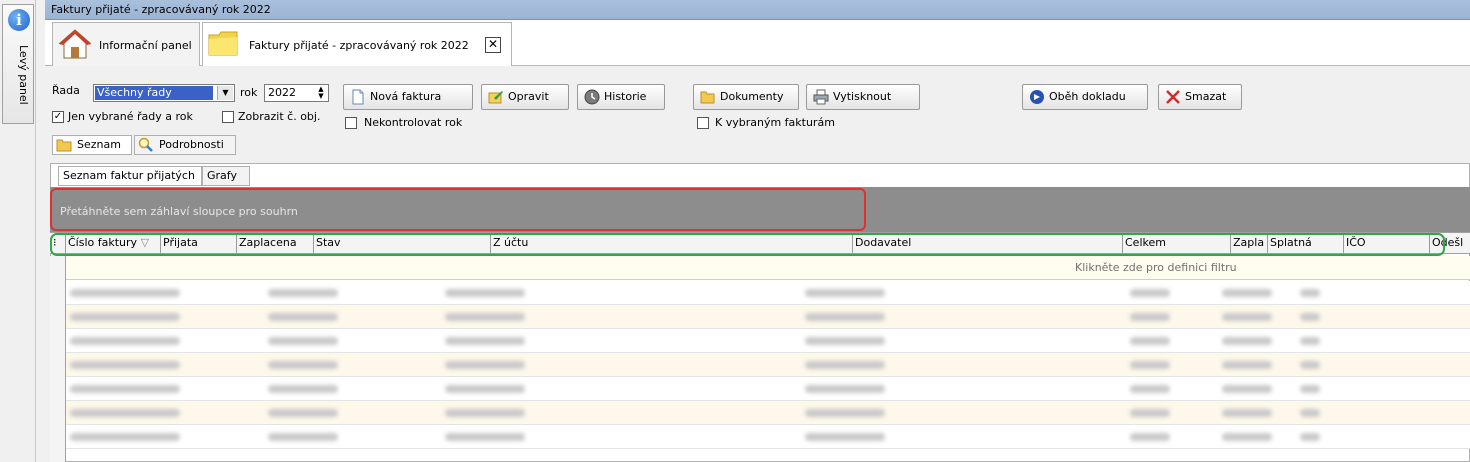 The image size is (1470, 462). I want to click on edit-button: Opravit, so click(525, 97).